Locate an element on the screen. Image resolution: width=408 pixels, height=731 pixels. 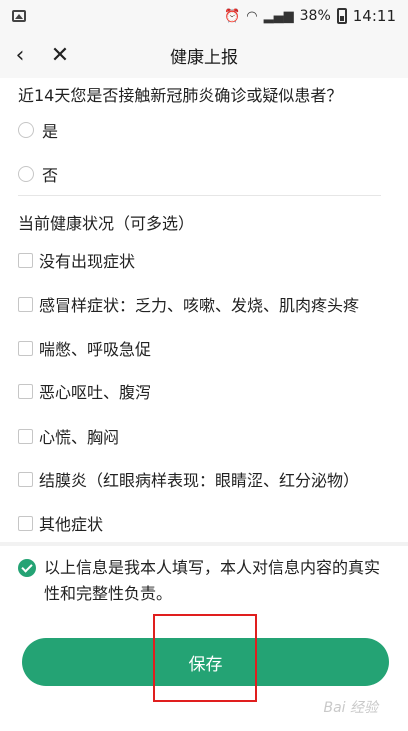
check-label: 心慌、胸闷 is located at coordinates (79, 437).